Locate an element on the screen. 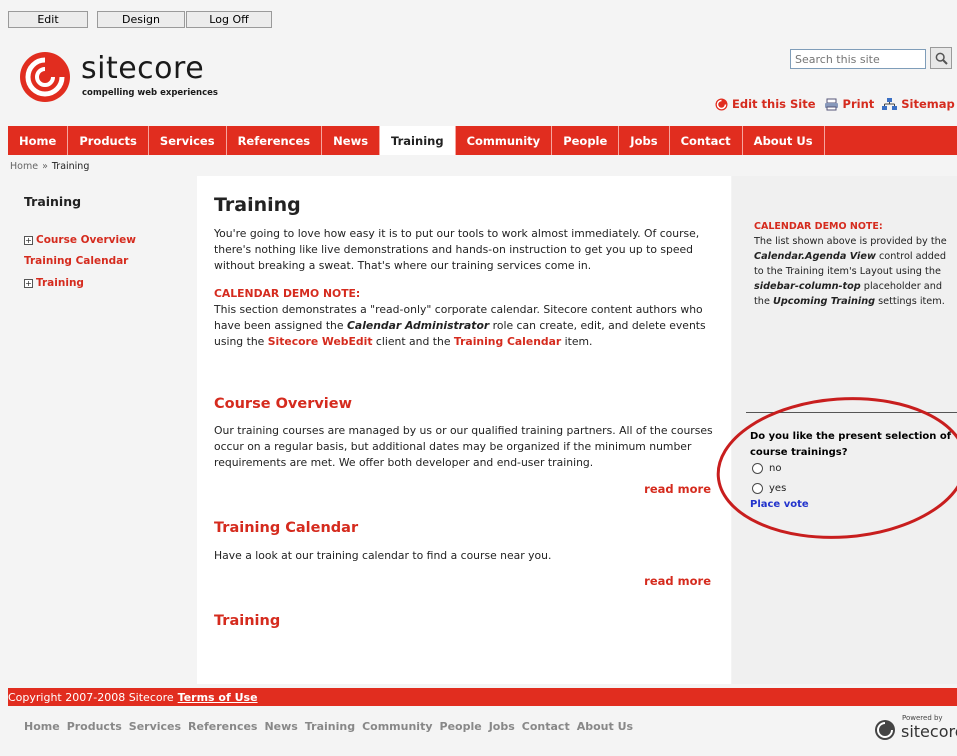  leftnav-item-course-overview: + Course Overview is located at coordinates (80, 240).